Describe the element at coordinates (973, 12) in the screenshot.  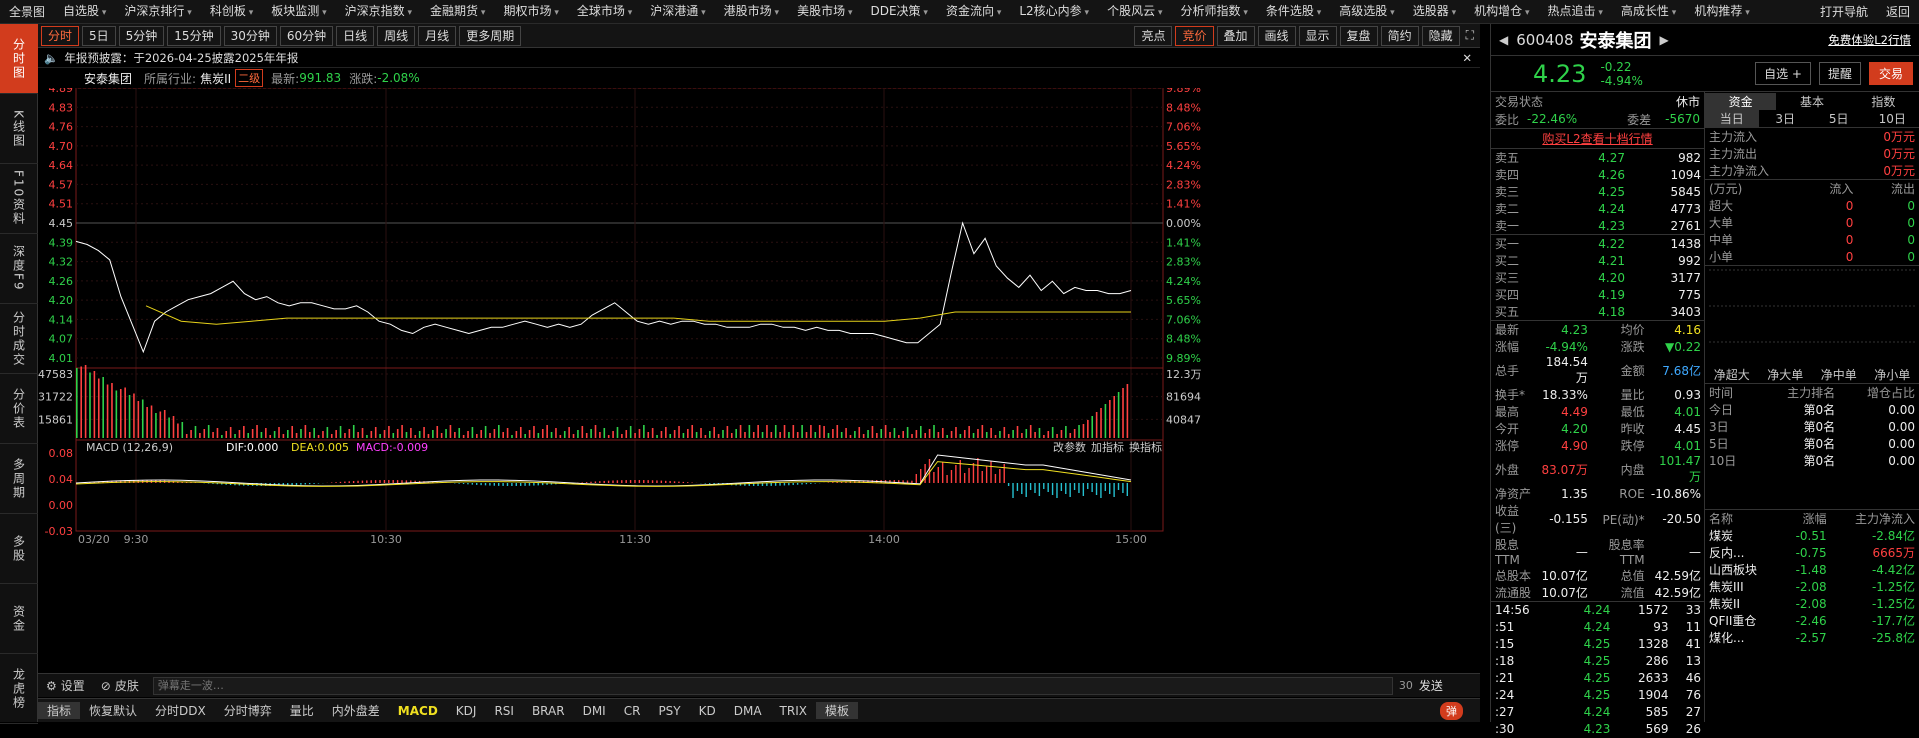
I see `menu-item: 资金流向` at that location.